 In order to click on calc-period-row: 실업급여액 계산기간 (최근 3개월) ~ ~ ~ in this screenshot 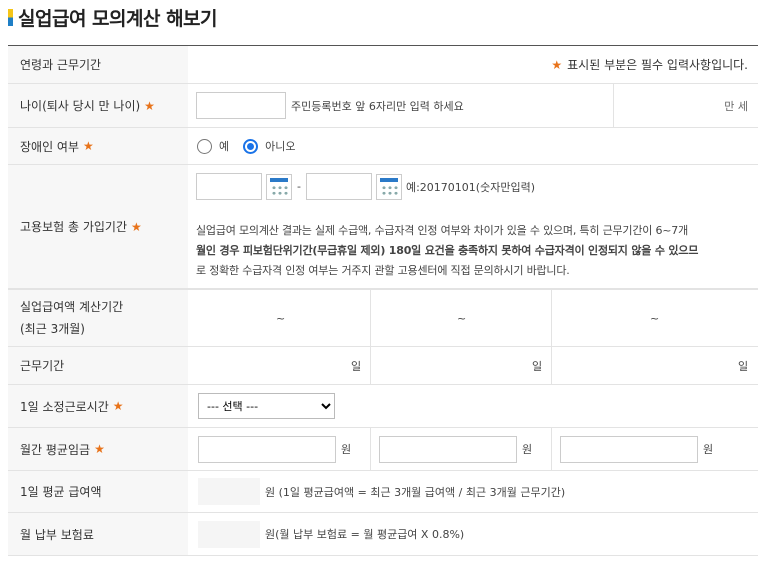, I will do `click(383, 318)`.